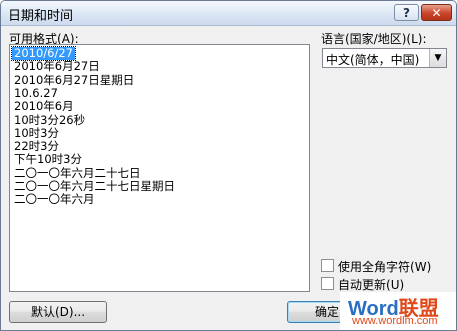 This screenshot has height=331, width=457. I want to click on language-select-value: 中文(简体，中国), so click(373, 60).